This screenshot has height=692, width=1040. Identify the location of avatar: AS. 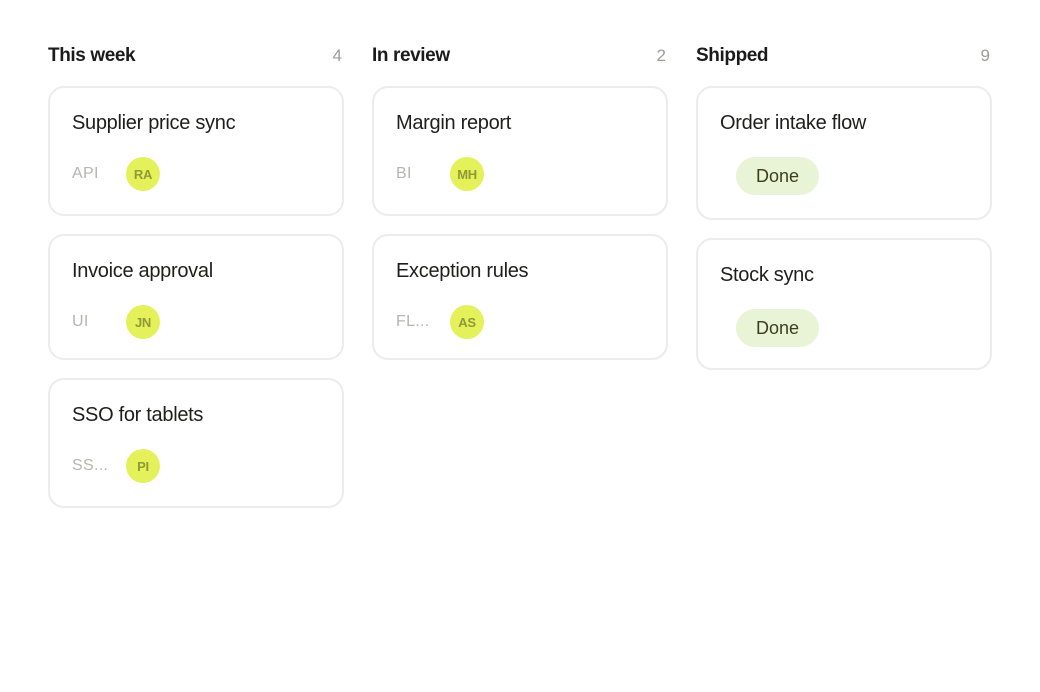
(467, 322).